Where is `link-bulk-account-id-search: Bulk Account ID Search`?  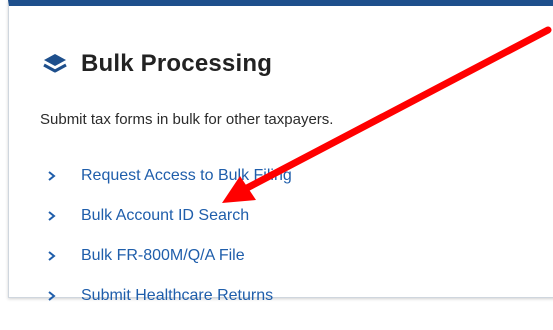
link-bulk-account-id-search: Bulk Account ID Search is located at coordinates (169, 216).